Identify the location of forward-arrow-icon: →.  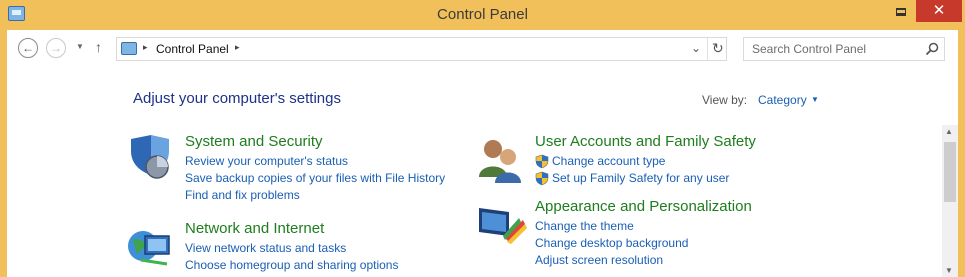
(56, 48).